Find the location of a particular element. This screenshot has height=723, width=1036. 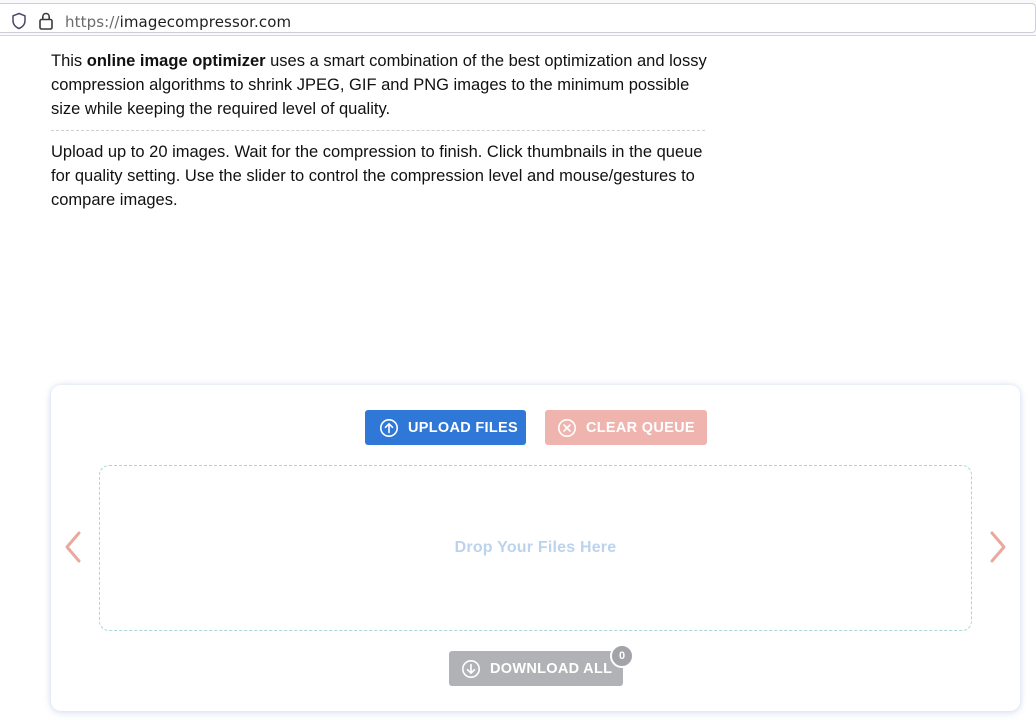

upload-files-label: UPLOAD FILES is located at coordinates (463, 427).